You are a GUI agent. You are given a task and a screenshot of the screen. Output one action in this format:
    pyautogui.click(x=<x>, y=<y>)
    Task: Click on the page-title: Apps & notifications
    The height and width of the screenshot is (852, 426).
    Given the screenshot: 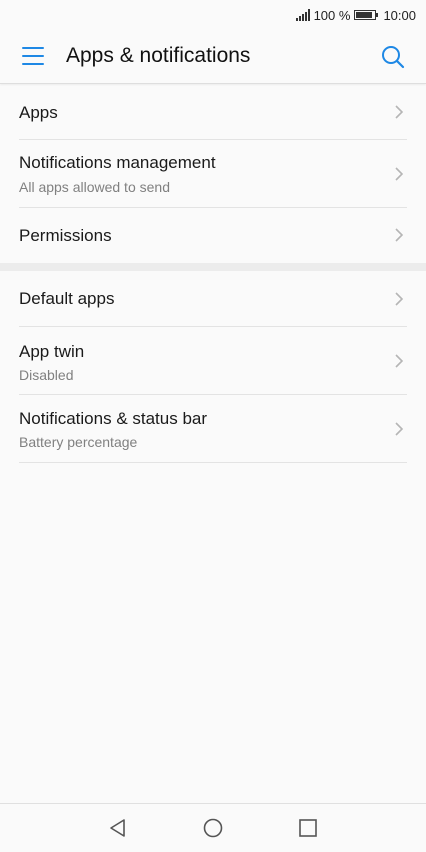 What is the action you would take?
    pyautogui.click(x=158, y=55)
    